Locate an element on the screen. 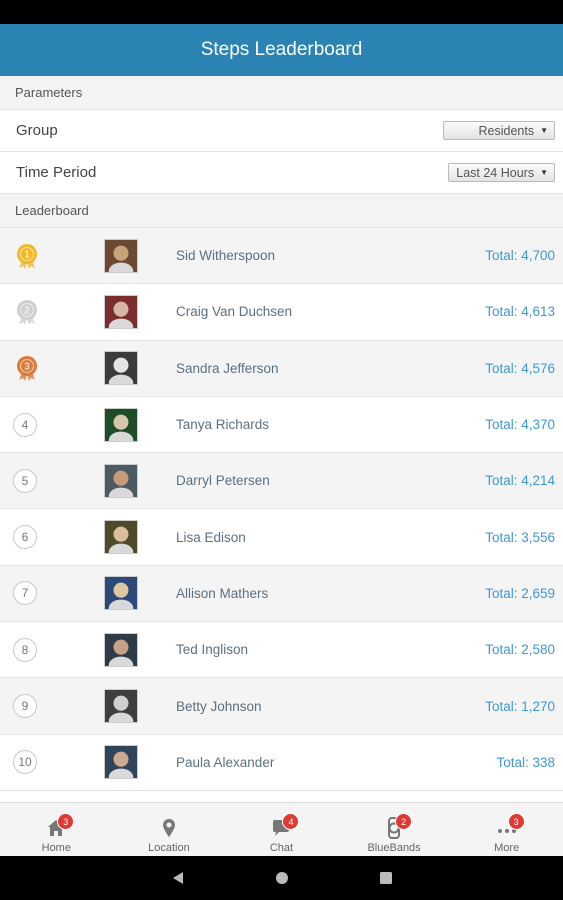  leaderboard-header: Leaderboard is located at coordinates (281, 211).